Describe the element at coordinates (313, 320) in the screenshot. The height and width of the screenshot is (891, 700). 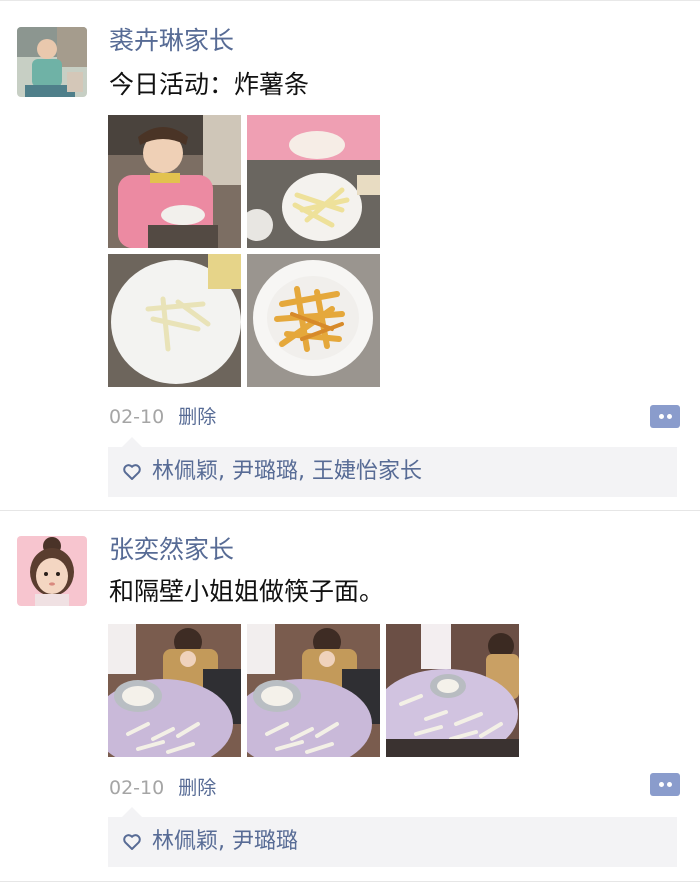
I see `photo-bowl-fried-fries` at that location.